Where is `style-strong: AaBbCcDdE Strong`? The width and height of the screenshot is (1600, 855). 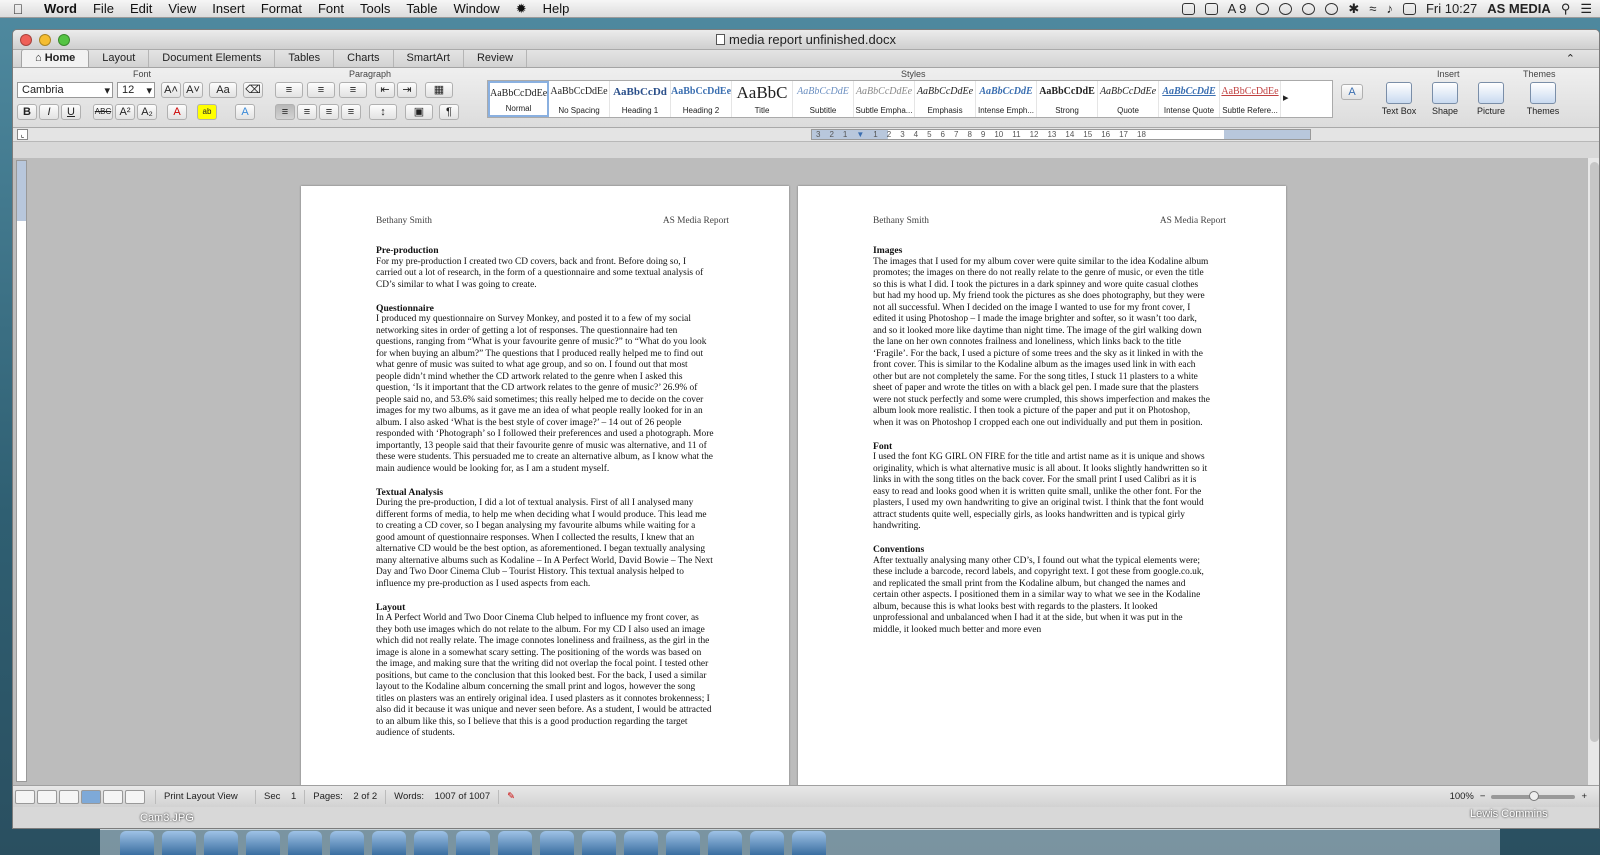
style-strong: AaBbCcDdE Strong is located at coordinates (1067, 99).